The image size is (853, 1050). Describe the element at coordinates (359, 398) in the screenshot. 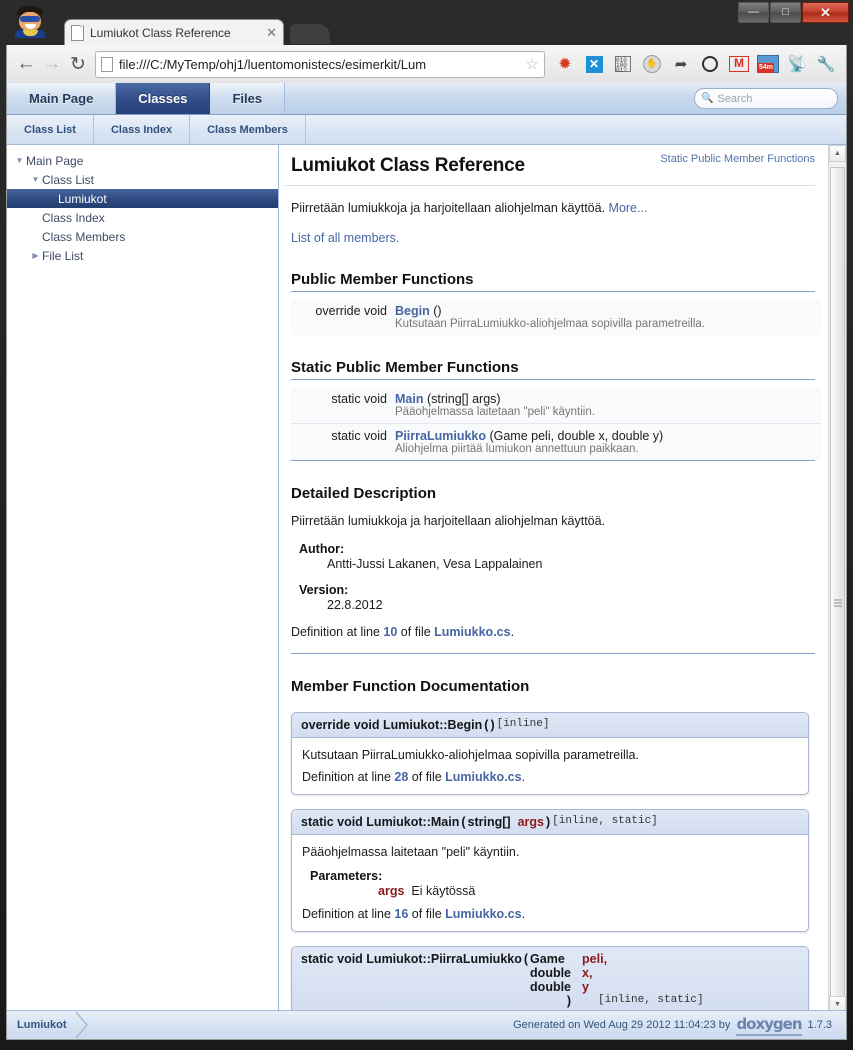

I see `member-return-type: static void` at that location.